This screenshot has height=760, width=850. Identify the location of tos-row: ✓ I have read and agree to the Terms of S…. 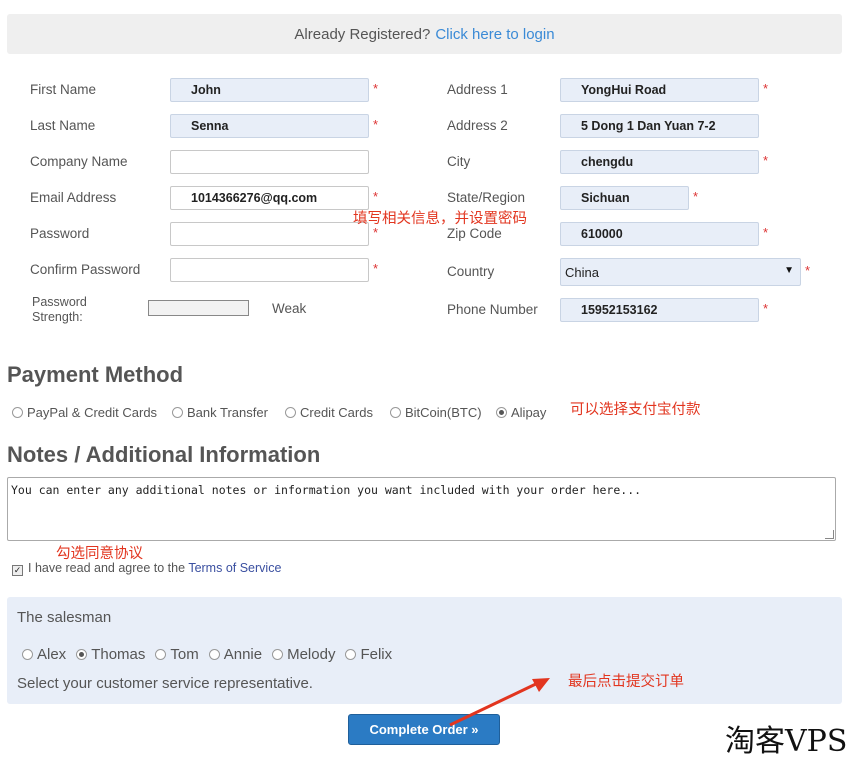
(146, 568).